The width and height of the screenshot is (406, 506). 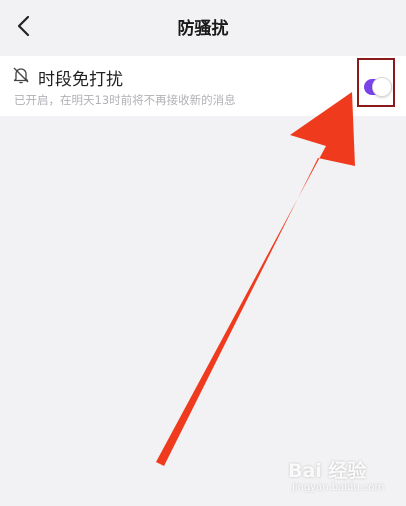 I want to click on header-bar: 防骚扰, so click(x=203, y=27).